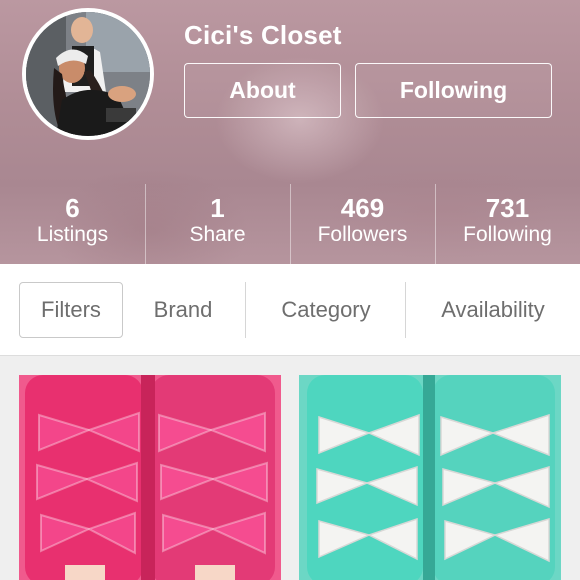 This screenshot has width=580, height=580. I want to click on category-filter: Category, so click(326, 310).